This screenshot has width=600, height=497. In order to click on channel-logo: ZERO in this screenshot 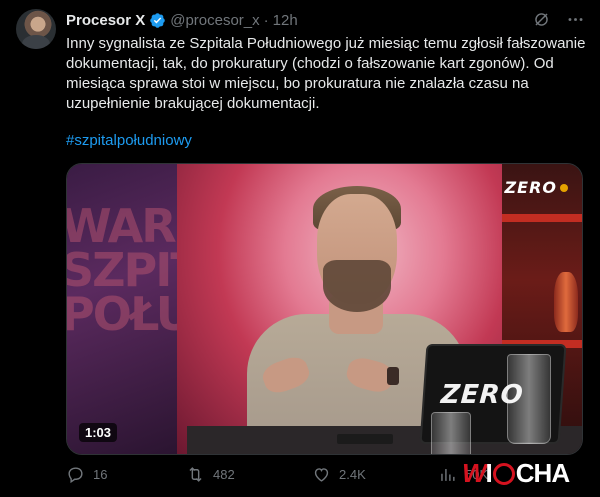, I will do `click(536, 187)`.